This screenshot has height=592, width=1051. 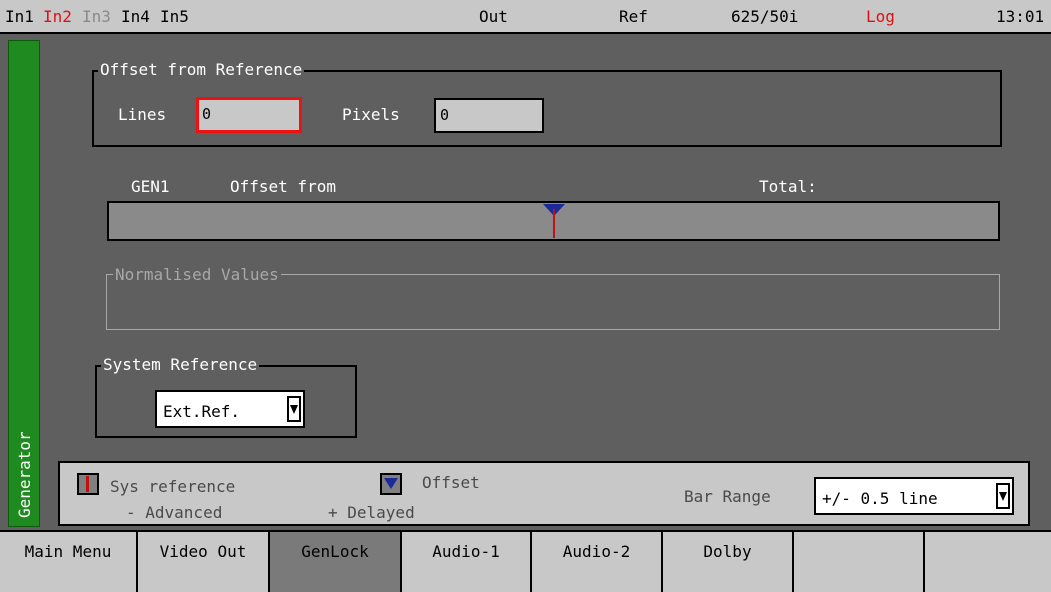 I want to click on system-reference-value: Ext.Ref., so click(x=202, y=411).